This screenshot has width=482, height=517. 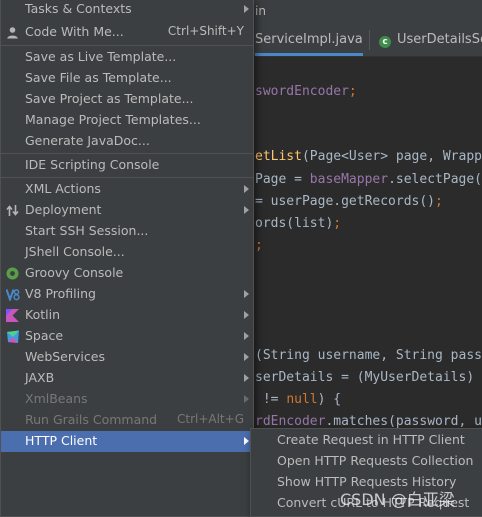 I want to click on groovy-icon, so click(x=12, y=273).